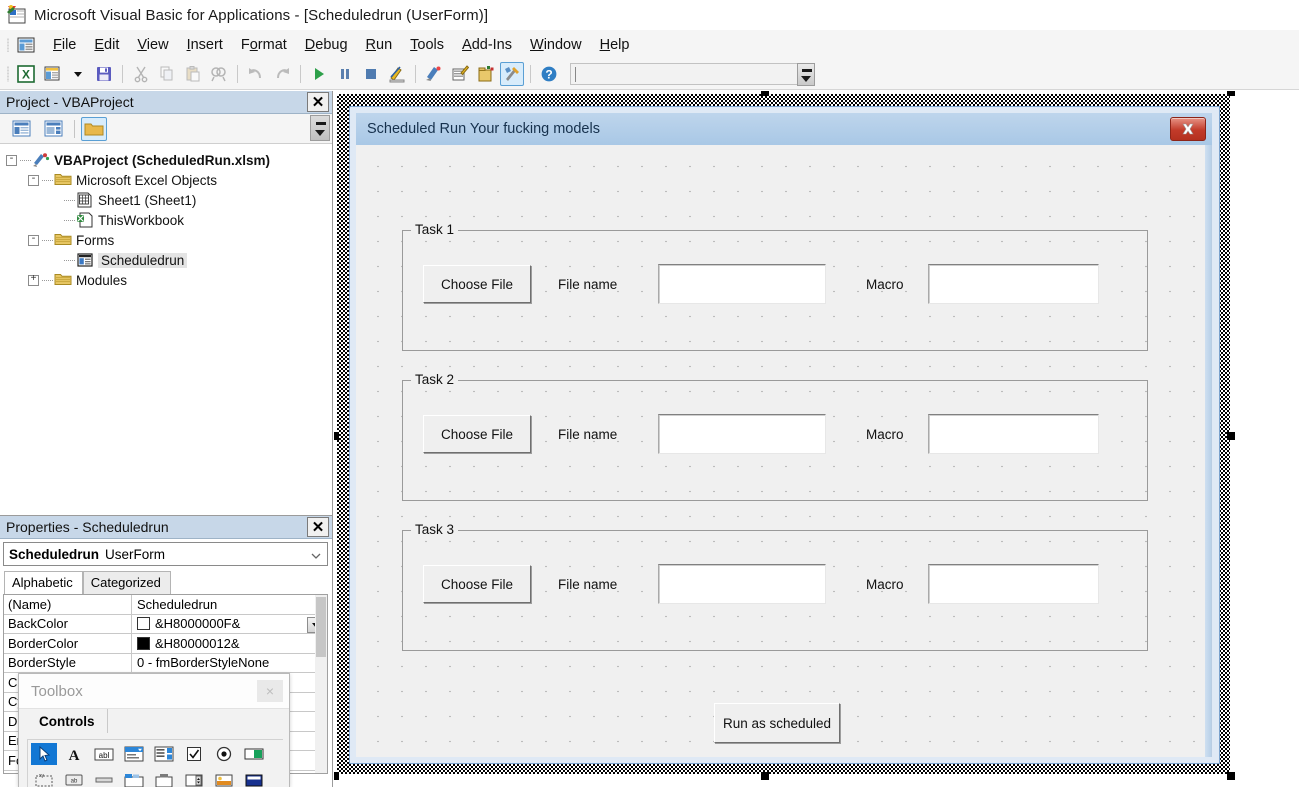 This screenshot has height=787, width=1299. Describe the element at coordinates (254, 778) in the screenshot. I see `refedit-icon` at that location.